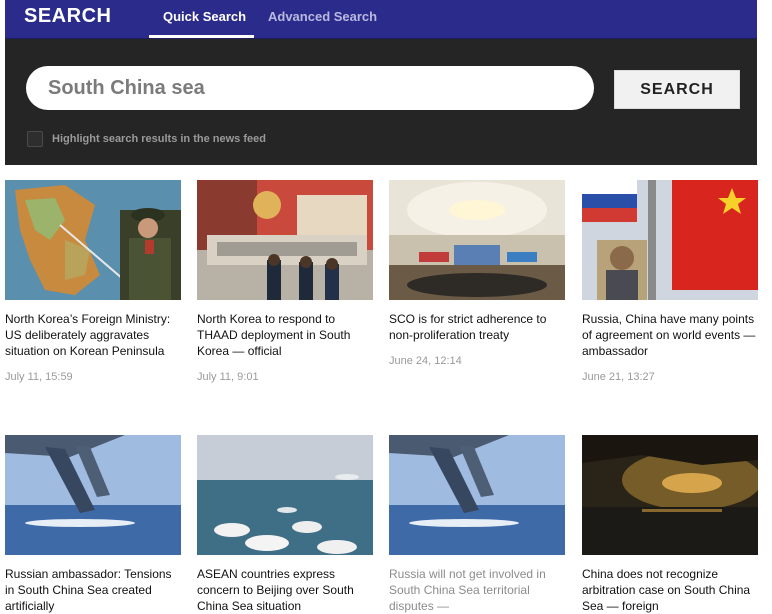 The image size is (772, 614). I want to click on map-officer-image, so click(93, 240).